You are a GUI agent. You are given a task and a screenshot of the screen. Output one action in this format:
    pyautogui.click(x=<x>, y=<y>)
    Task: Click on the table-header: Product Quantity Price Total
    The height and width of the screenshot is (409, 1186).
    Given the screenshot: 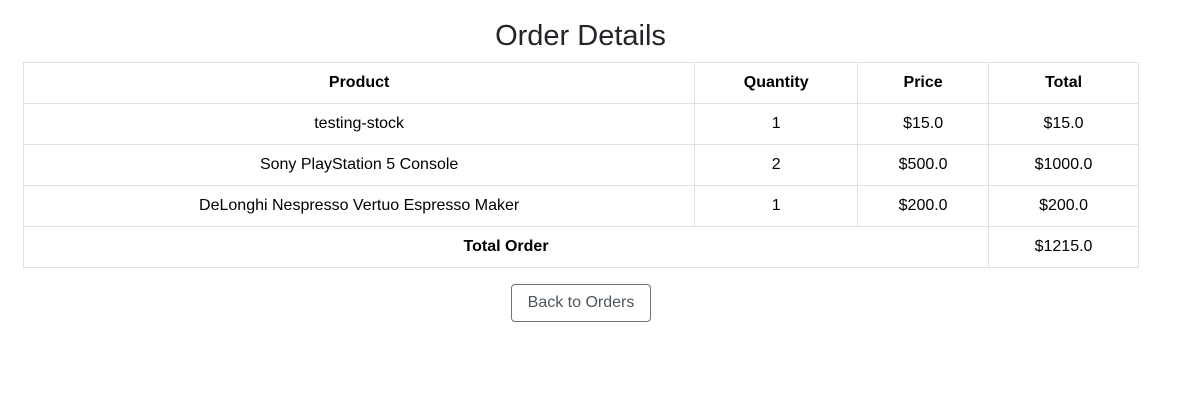 What is the action you would take?
    pyautogui.click(x=580, y=83)
    